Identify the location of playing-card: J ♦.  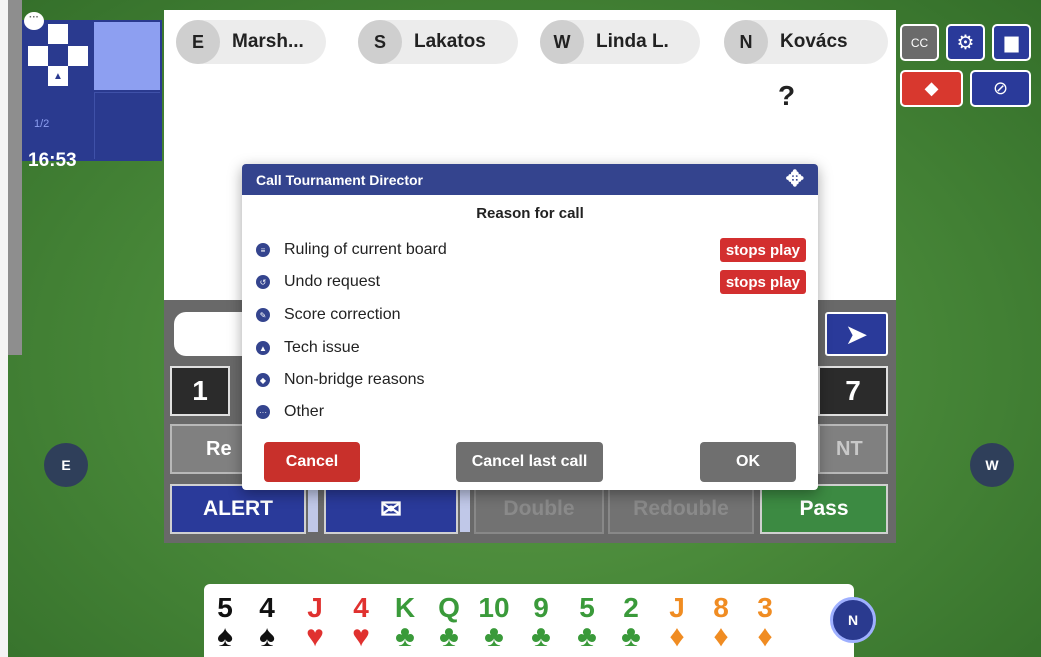
(677, 623).